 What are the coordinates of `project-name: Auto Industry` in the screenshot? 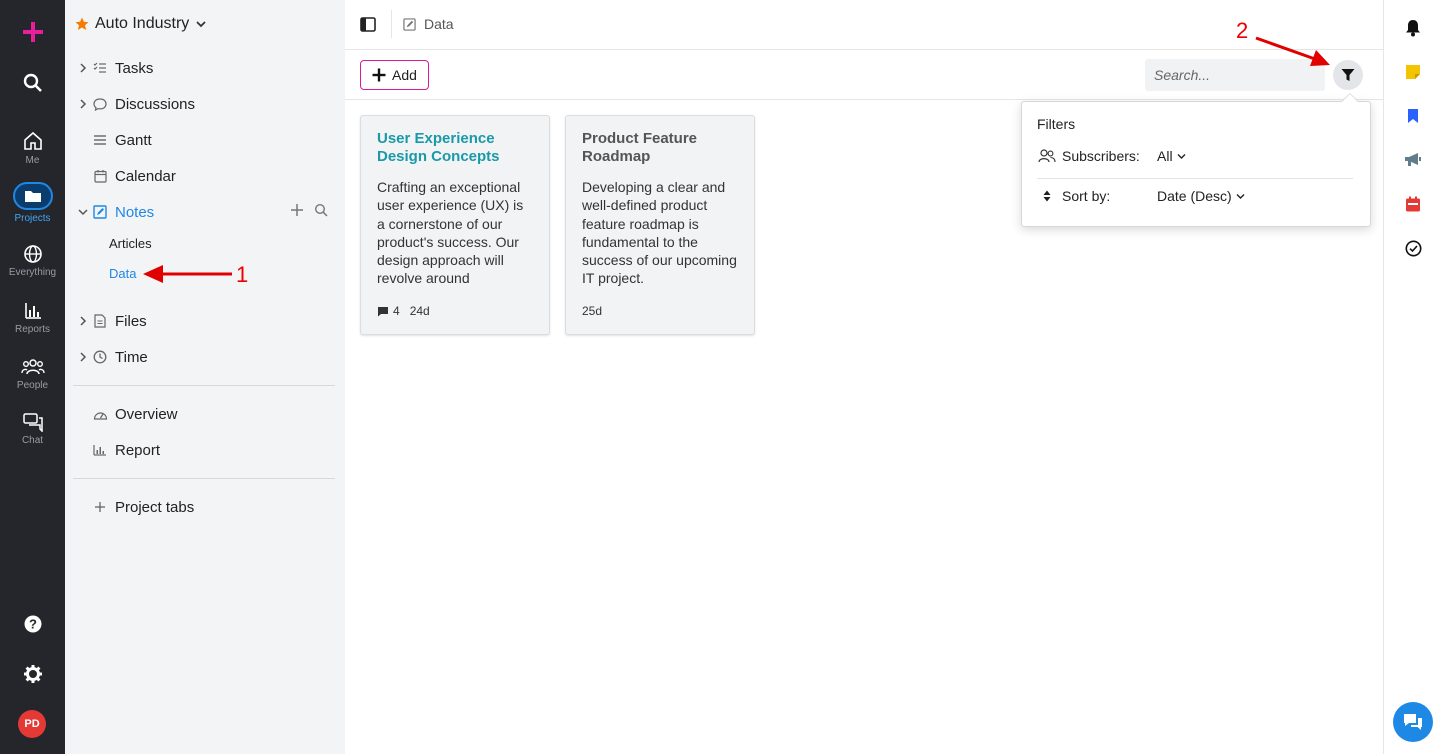 It's located at (142, 23).